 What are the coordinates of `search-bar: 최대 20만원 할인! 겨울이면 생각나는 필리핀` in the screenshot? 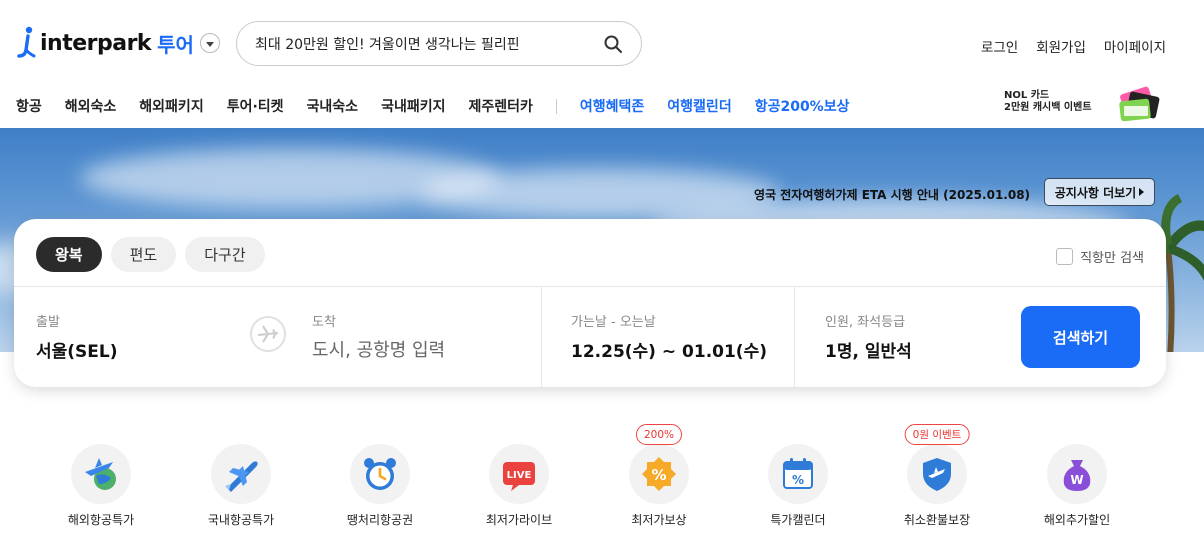 It's located at (439, 43).